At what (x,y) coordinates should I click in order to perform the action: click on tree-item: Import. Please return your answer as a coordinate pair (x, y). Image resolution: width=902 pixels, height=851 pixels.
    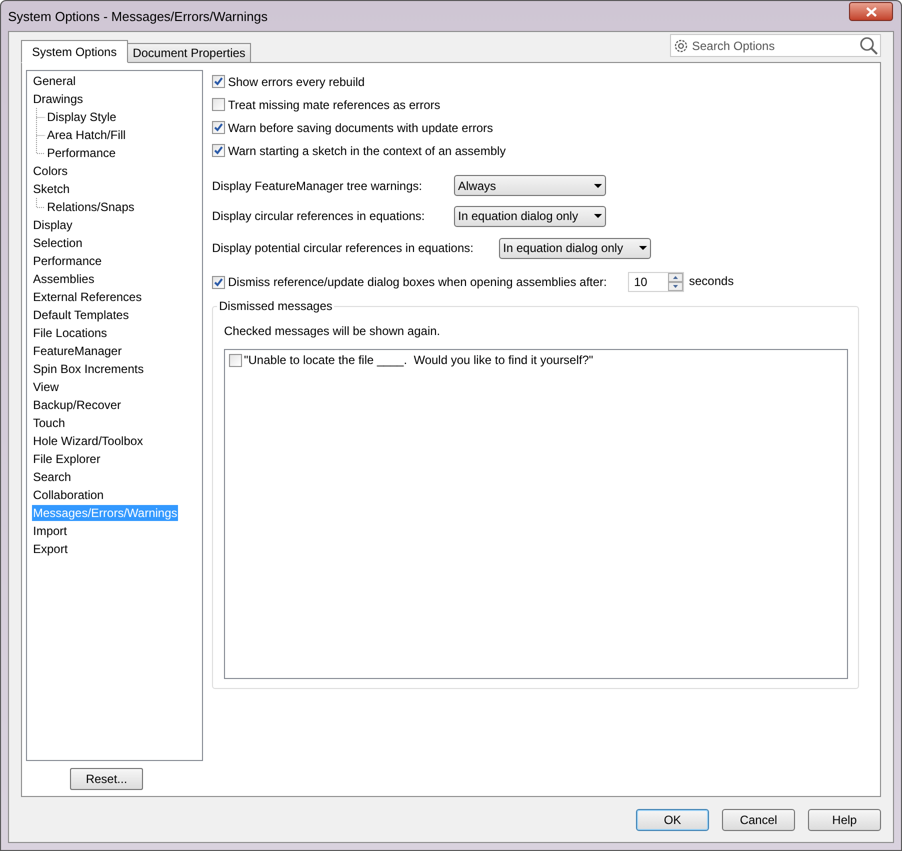
    Looking at the image, I should click on (50, 531).